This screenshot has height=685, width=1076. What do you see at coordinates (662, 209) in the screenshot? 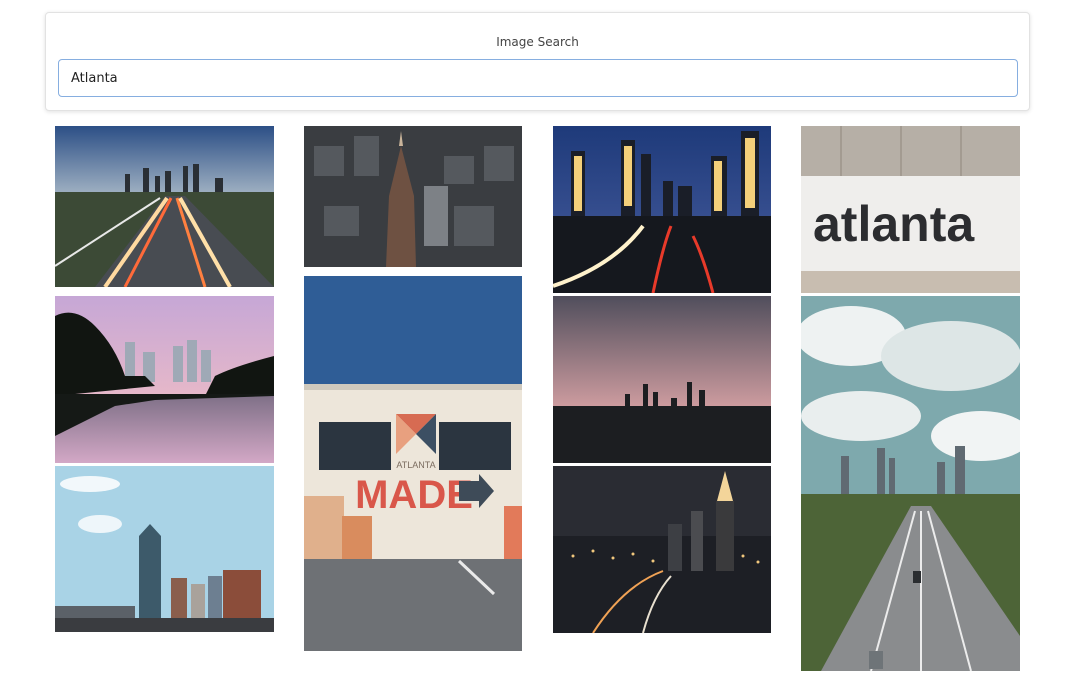
I see `image-night-skyline-light-trails` at bounding box center [662, 209].